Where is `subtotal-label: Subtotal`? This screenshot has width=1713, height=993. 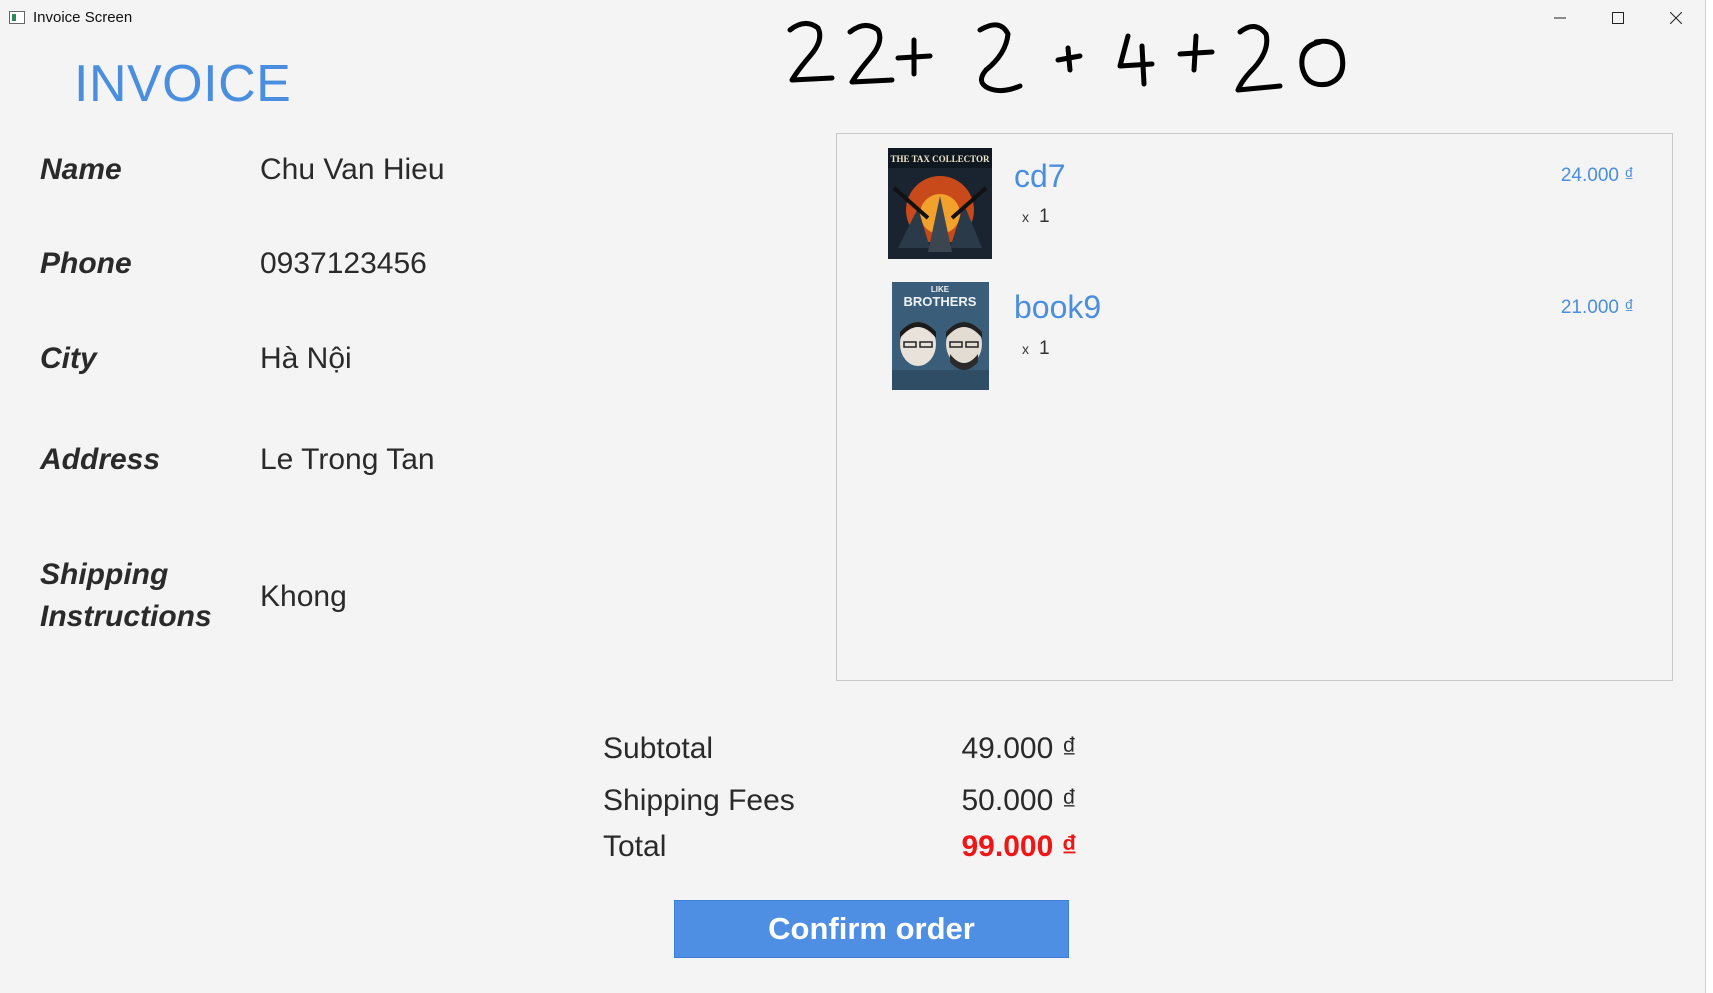 subtotal-label: Subtotal is located at coordinates (658, 748).